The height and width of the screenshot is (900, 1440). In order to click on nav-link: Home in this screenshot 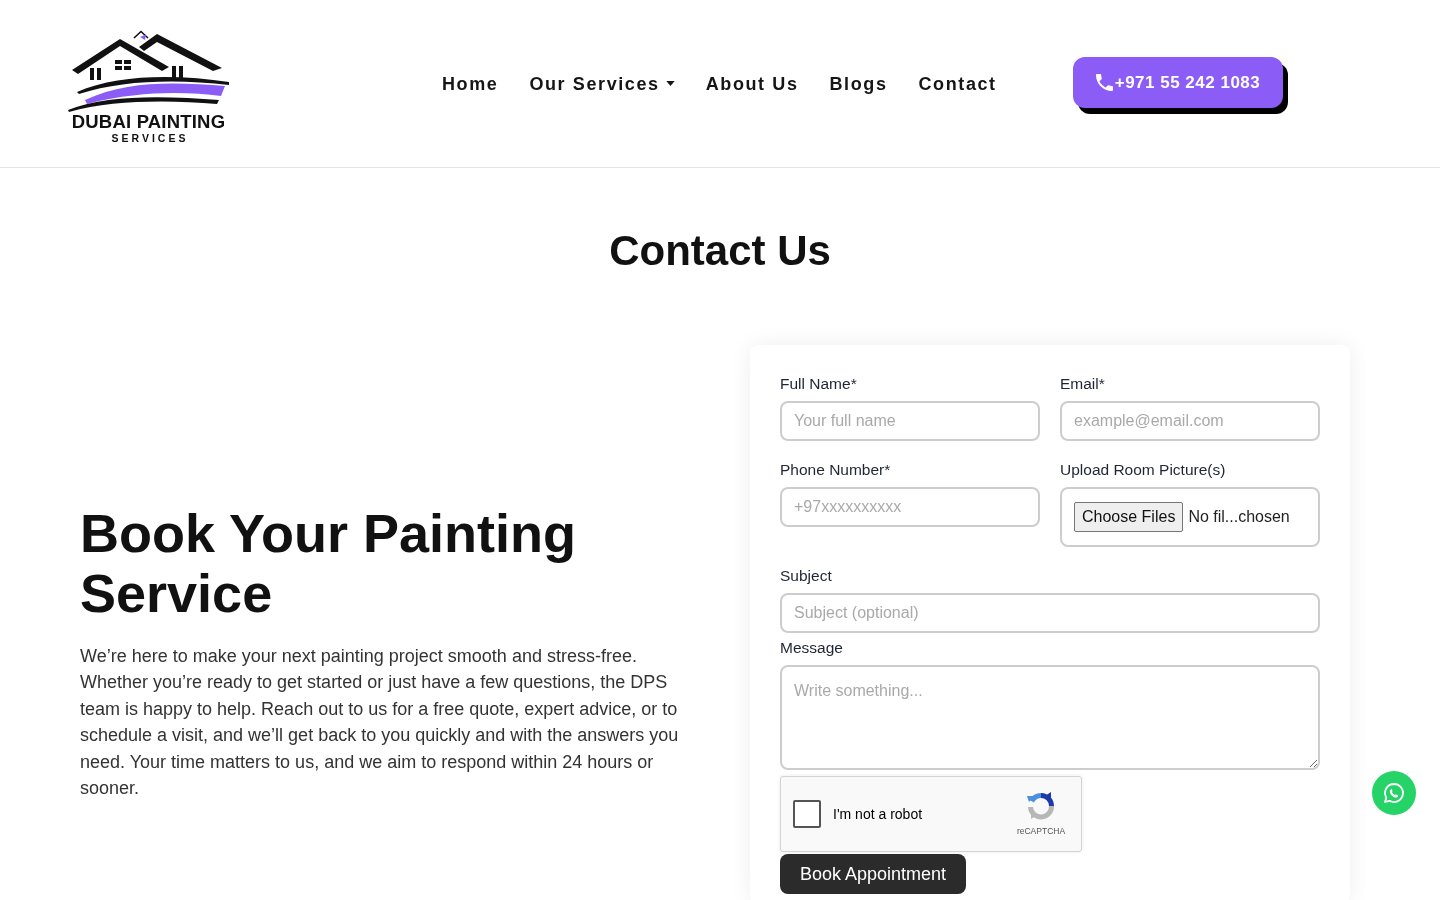, I will do `click(470, 83)`.